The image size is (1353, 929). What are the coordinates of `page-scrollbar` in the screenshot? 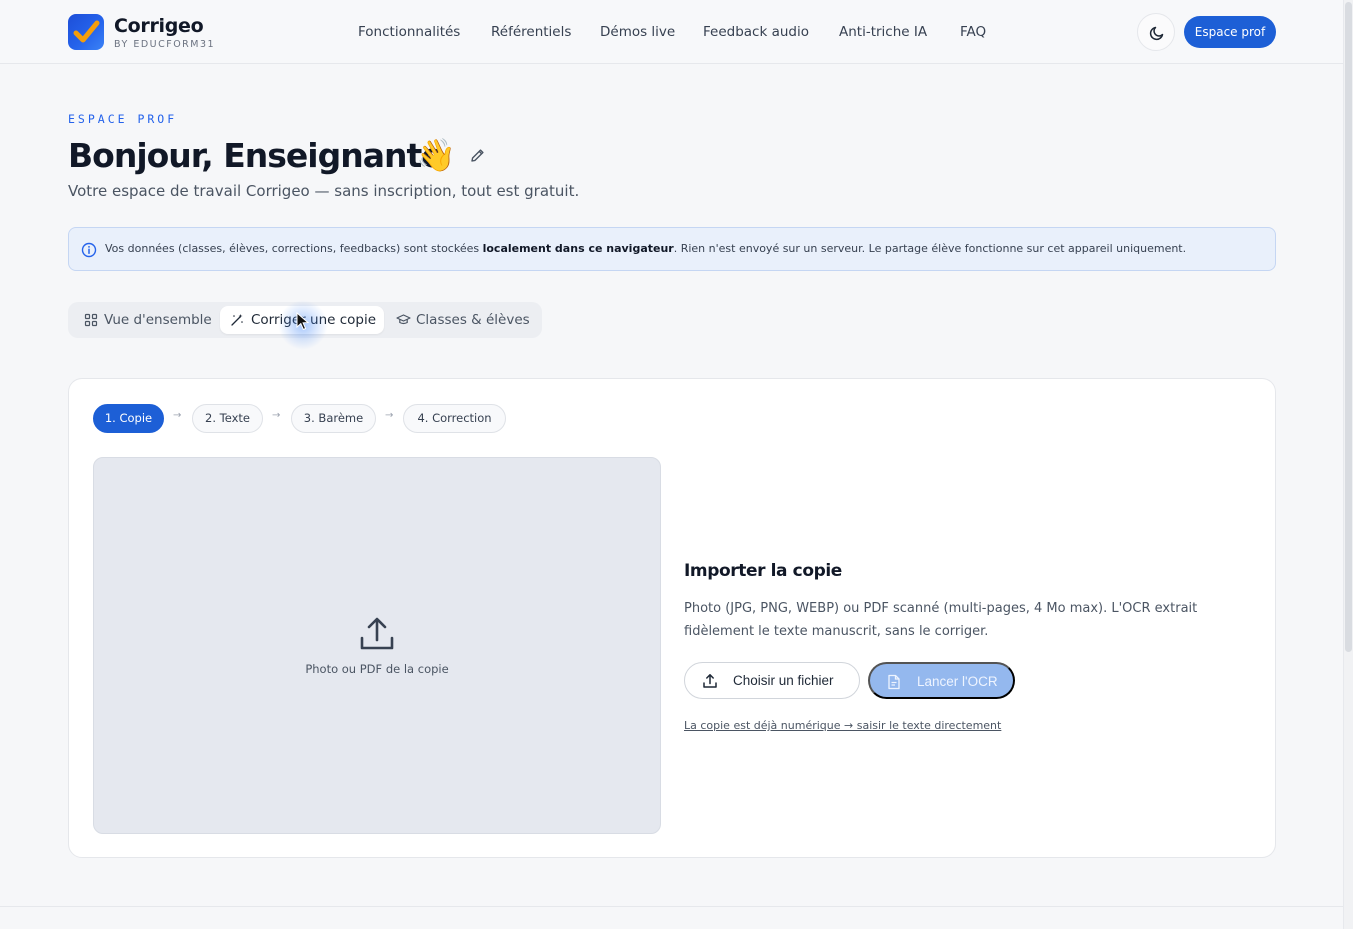 It's located at (1348, 464).